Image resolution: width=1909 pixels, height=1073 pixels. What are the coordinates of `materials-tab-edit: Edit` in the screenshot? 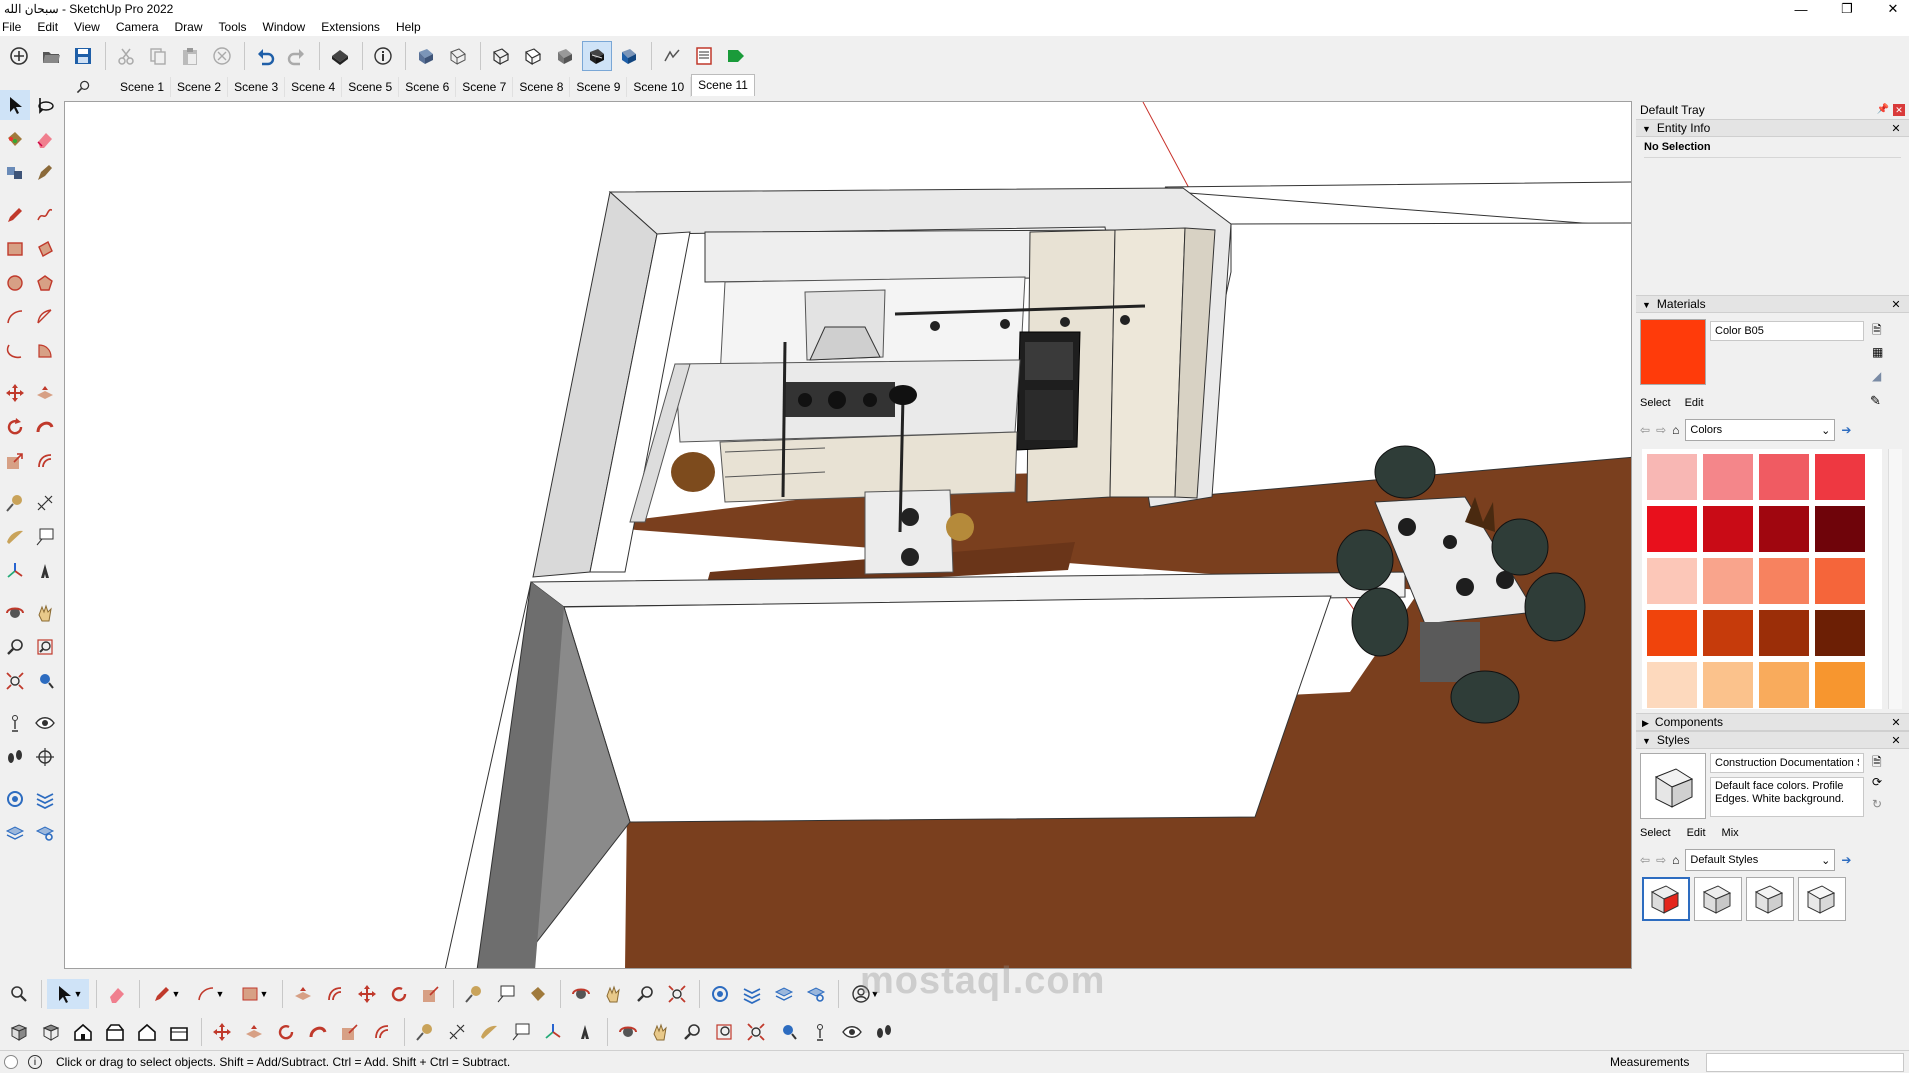 It's located at (1694, 403).